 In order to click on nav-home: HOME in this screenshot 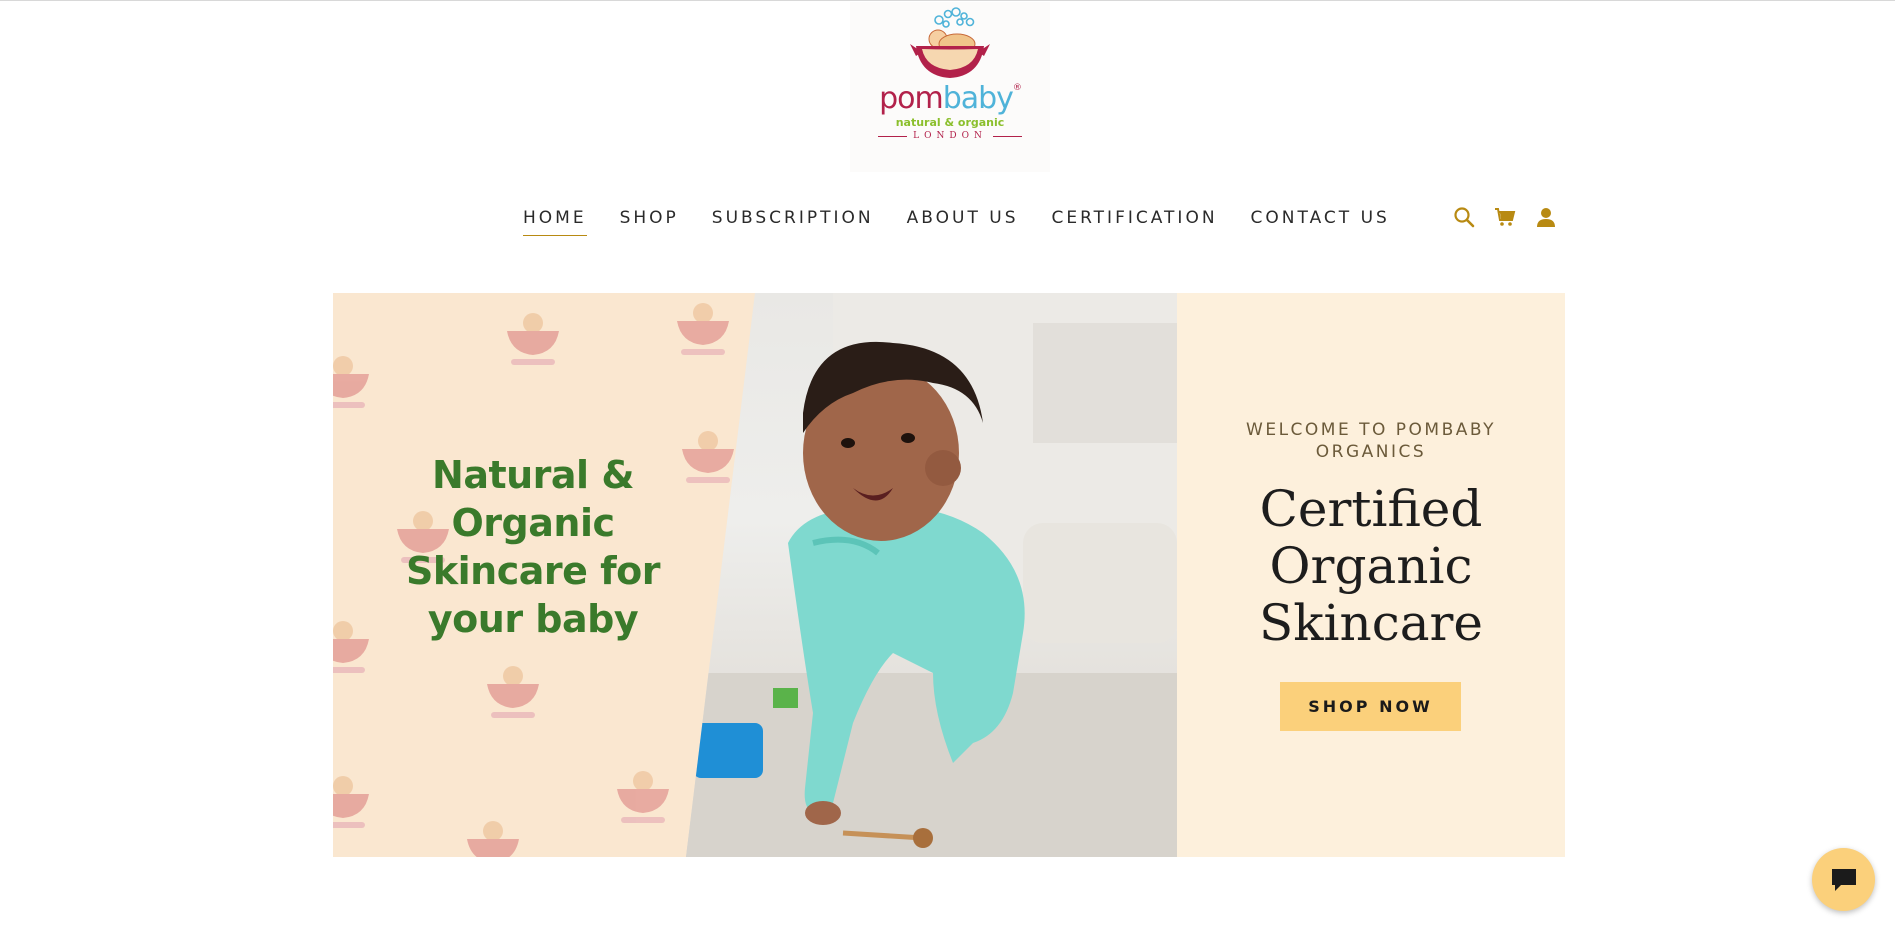, I will do `click(555, 221)`.